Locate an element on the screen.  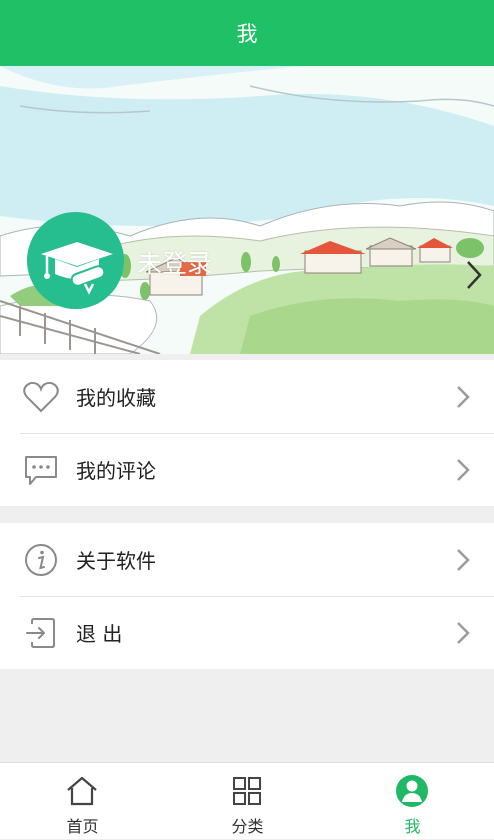
menu-item-logout: 退 出 is located at coordinates (247, 632).